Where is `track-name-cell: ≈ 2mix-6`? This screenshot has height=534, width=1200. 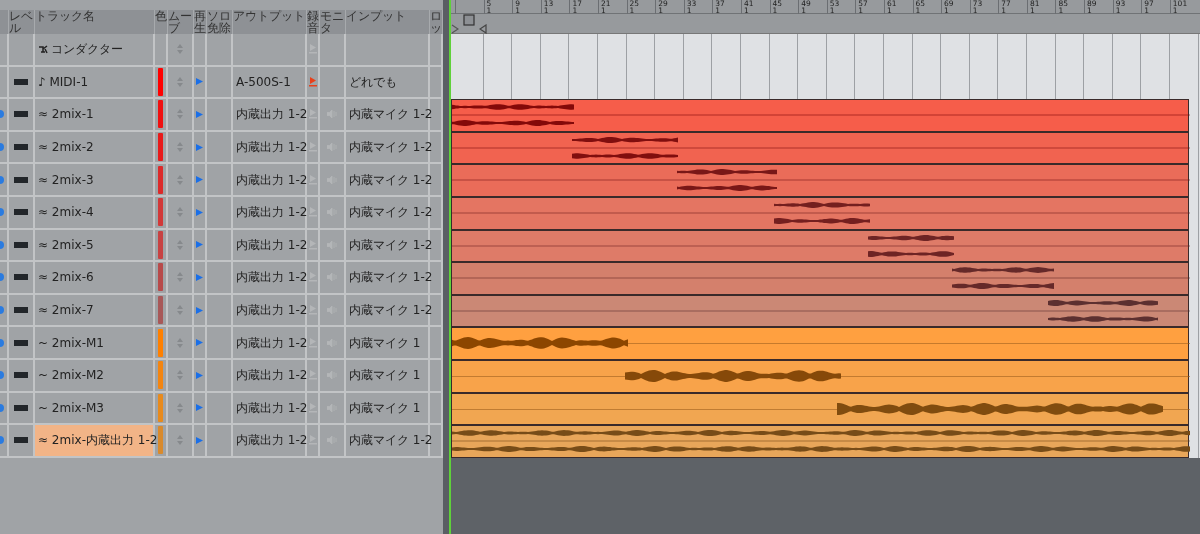
track-name-cell: ≈ 2mix-6 is located at coordinates (94, 277).